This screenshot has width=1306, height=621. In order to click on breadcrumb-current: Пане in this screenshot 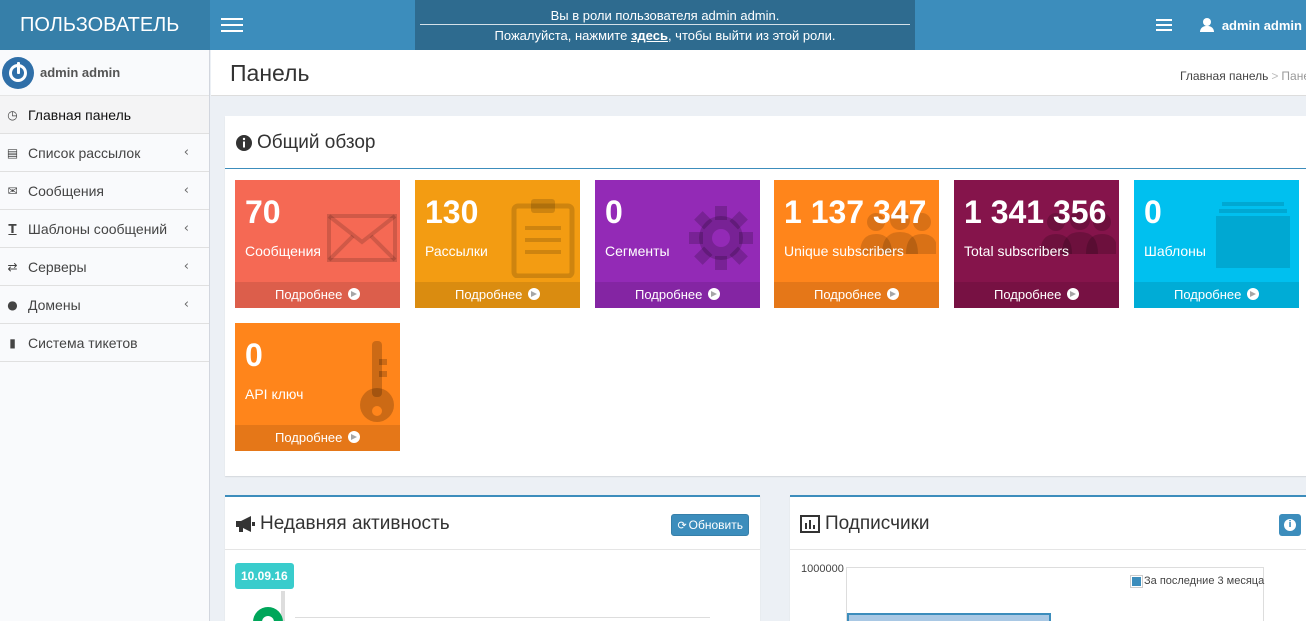, I will do `click(1293, 76)`.